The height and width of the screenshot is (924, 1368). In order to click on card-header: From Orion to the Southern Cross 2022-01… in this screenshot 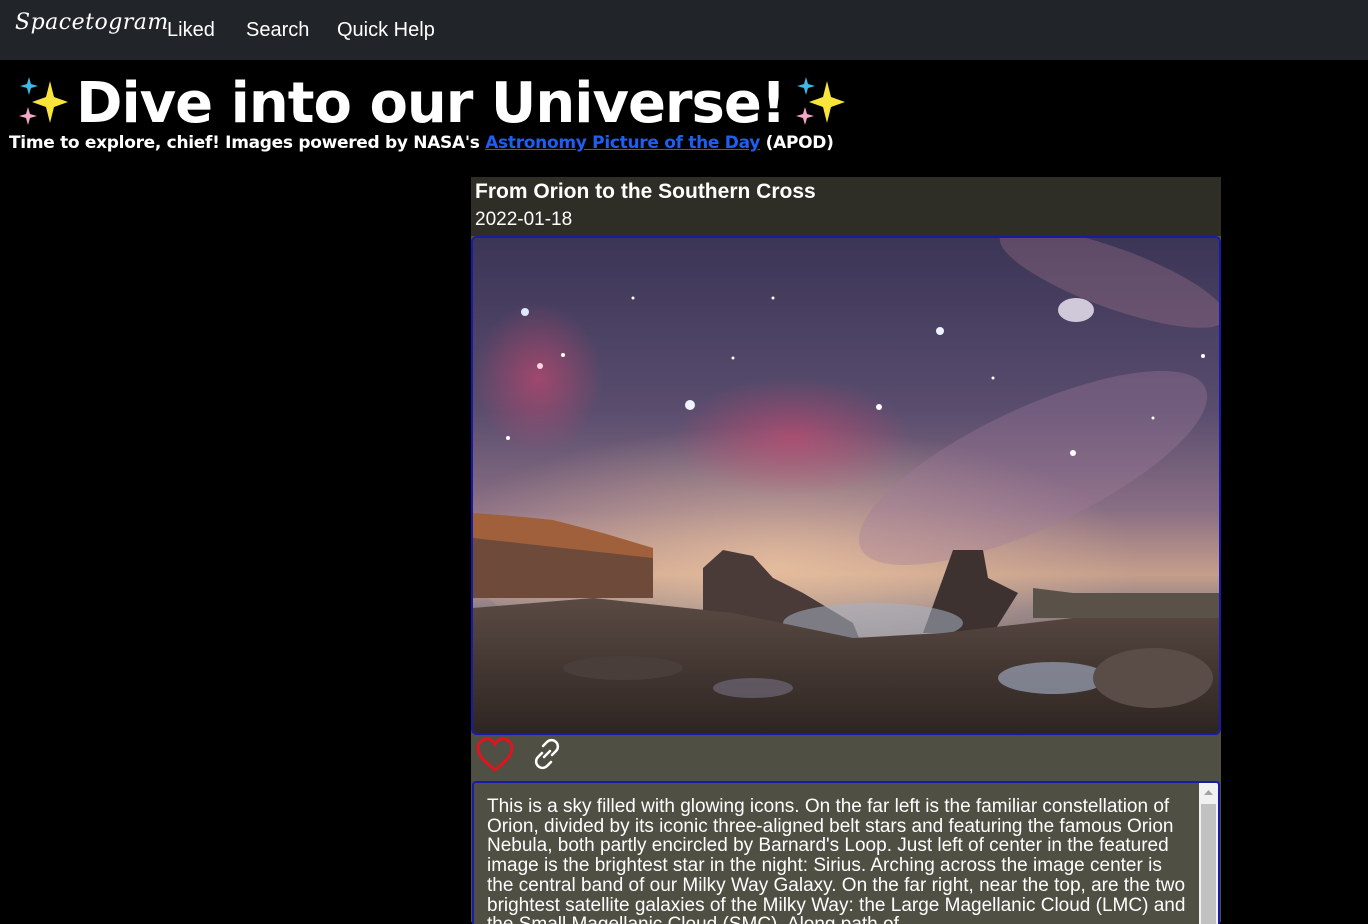, I will do `click(846, 206)`.